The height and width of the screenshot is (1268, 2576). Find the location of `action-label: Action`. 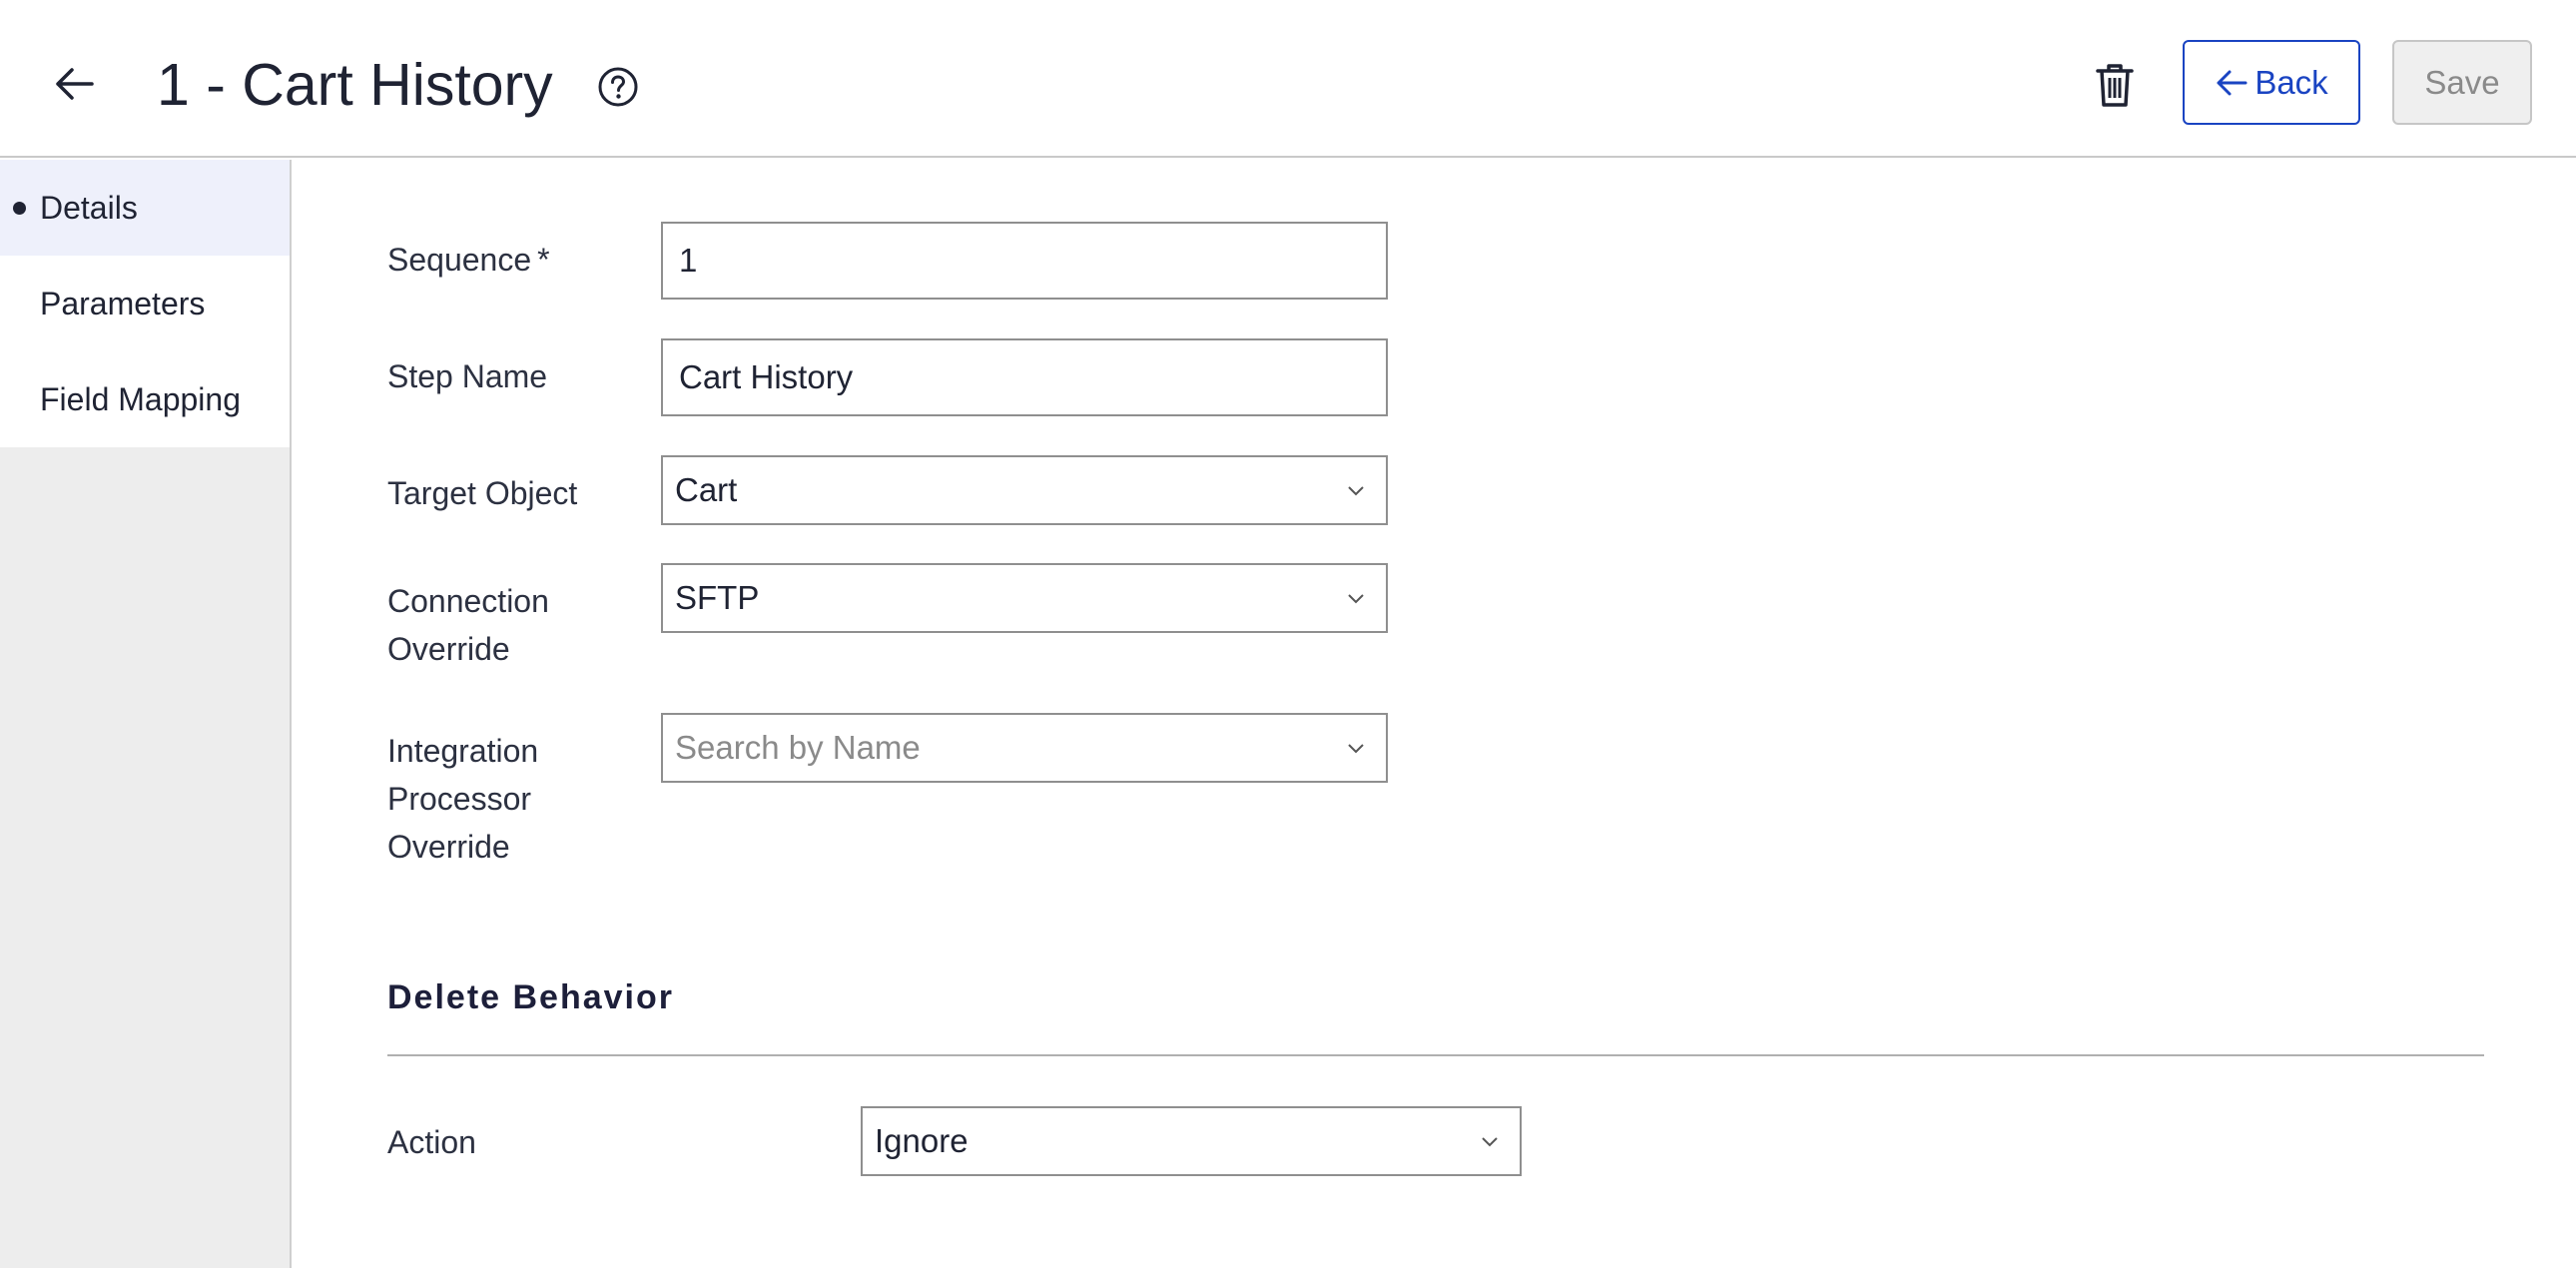

action-label: Action is located at coordinates (431, 1142).